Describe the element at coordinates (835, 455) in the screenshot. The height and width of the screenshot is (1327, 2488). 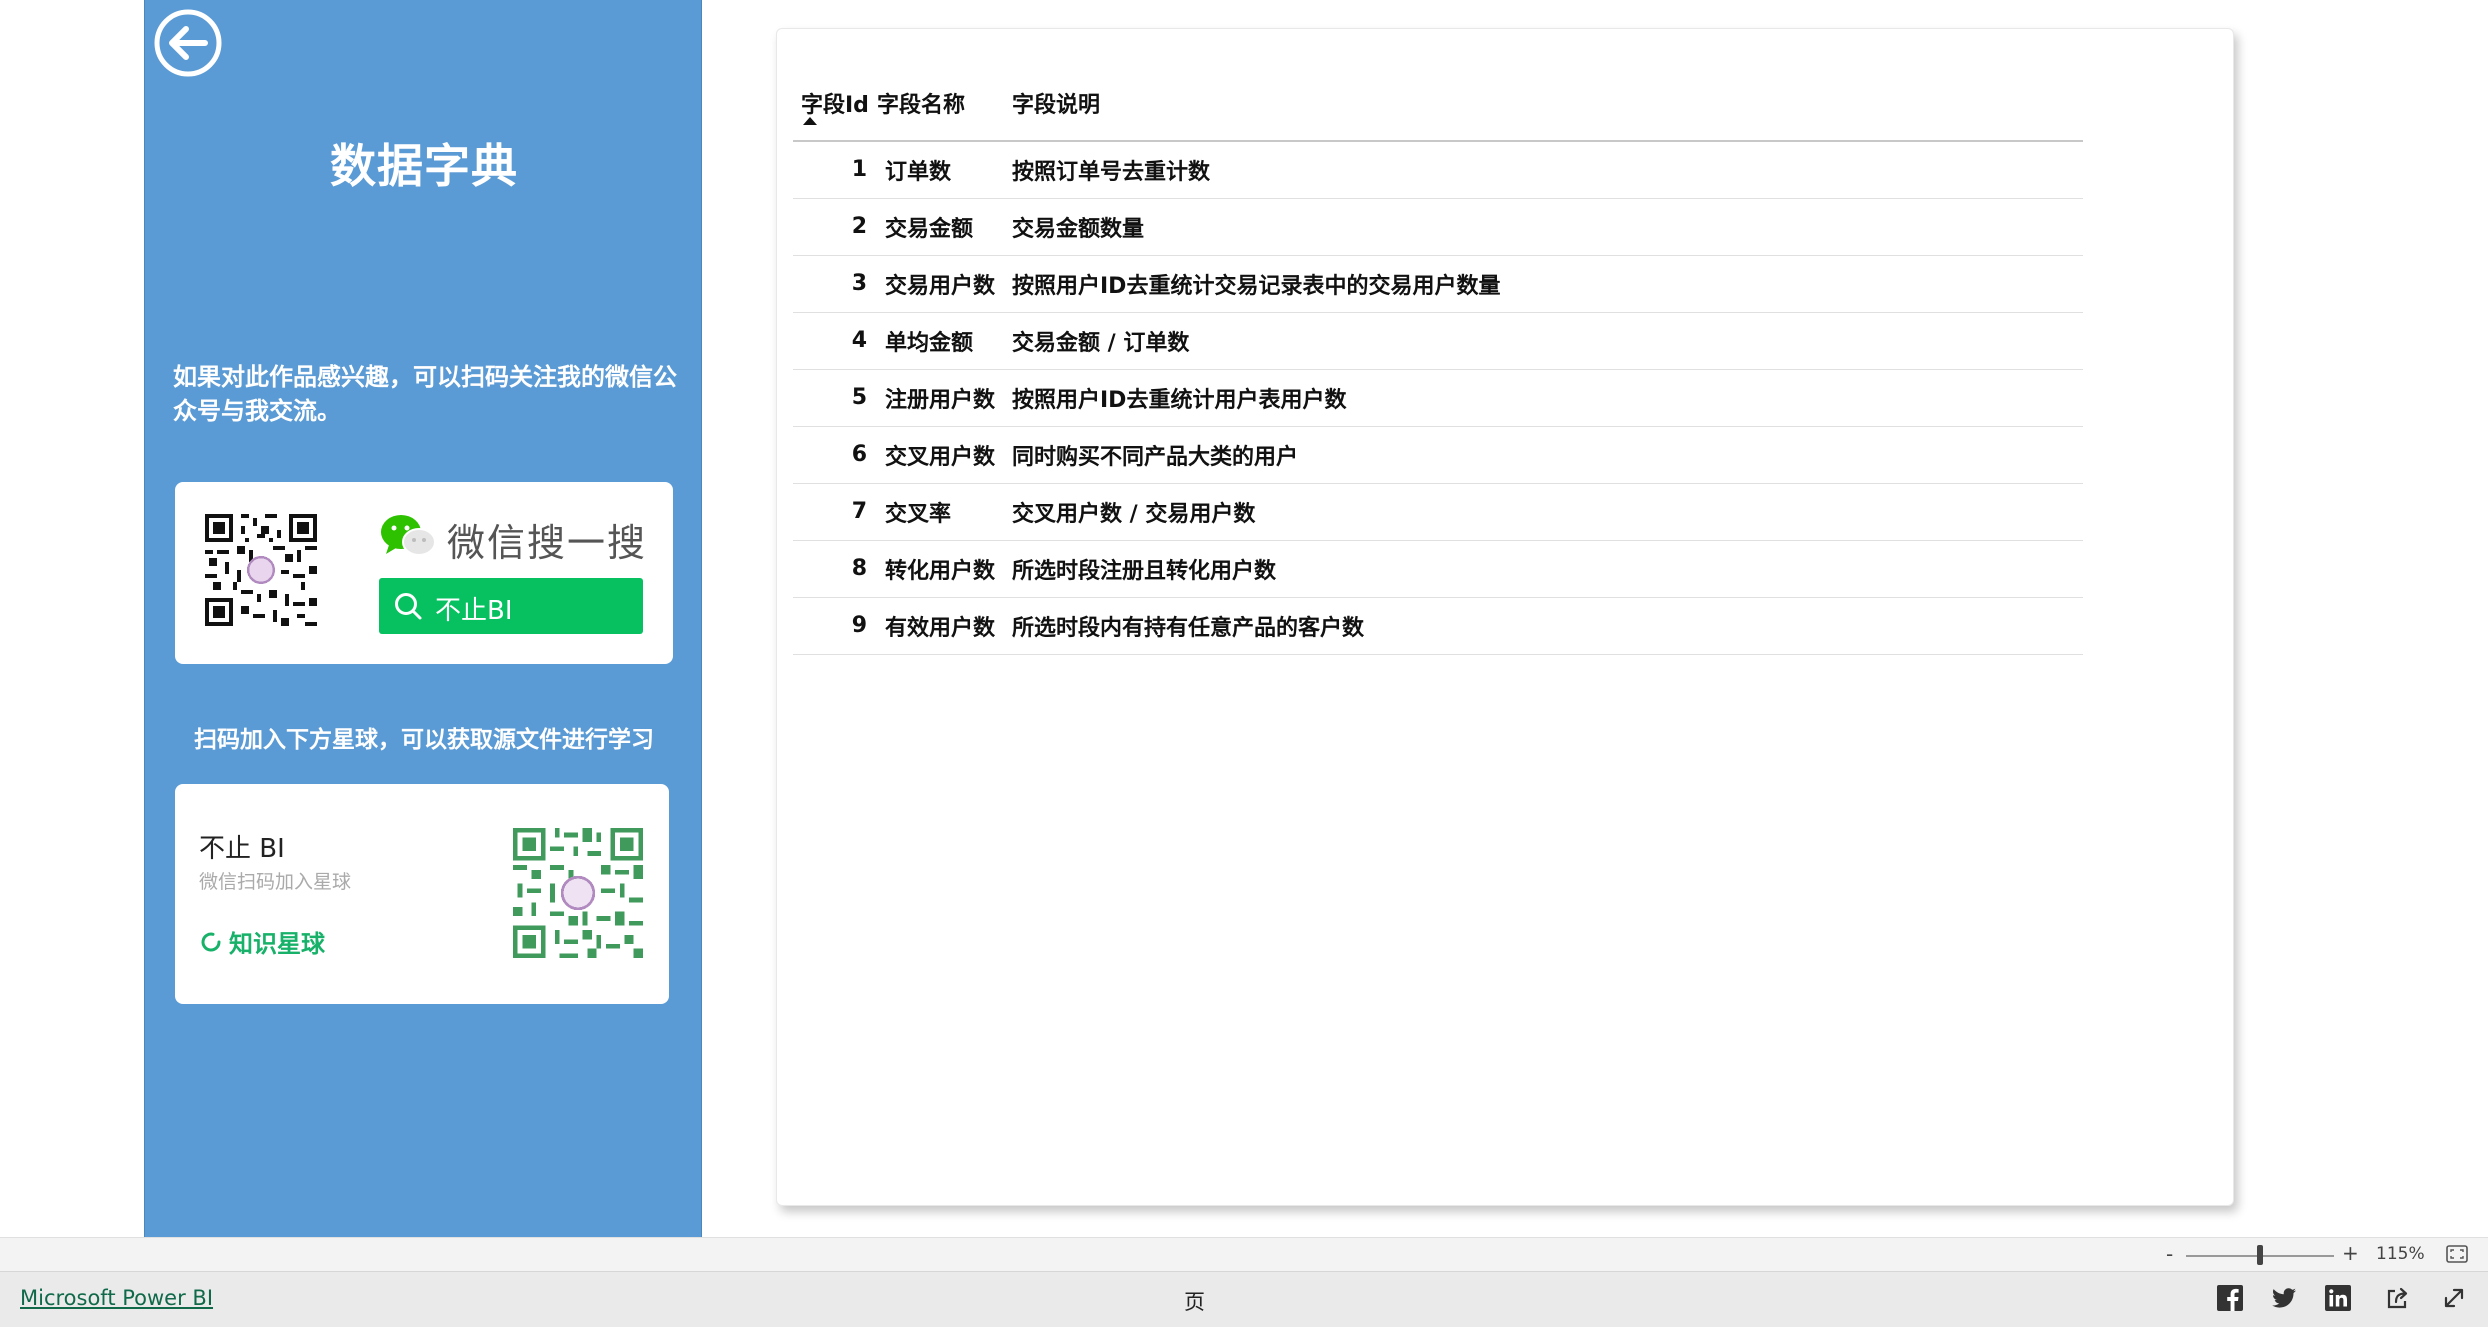
I see `field-id-cell: 6` at that location.